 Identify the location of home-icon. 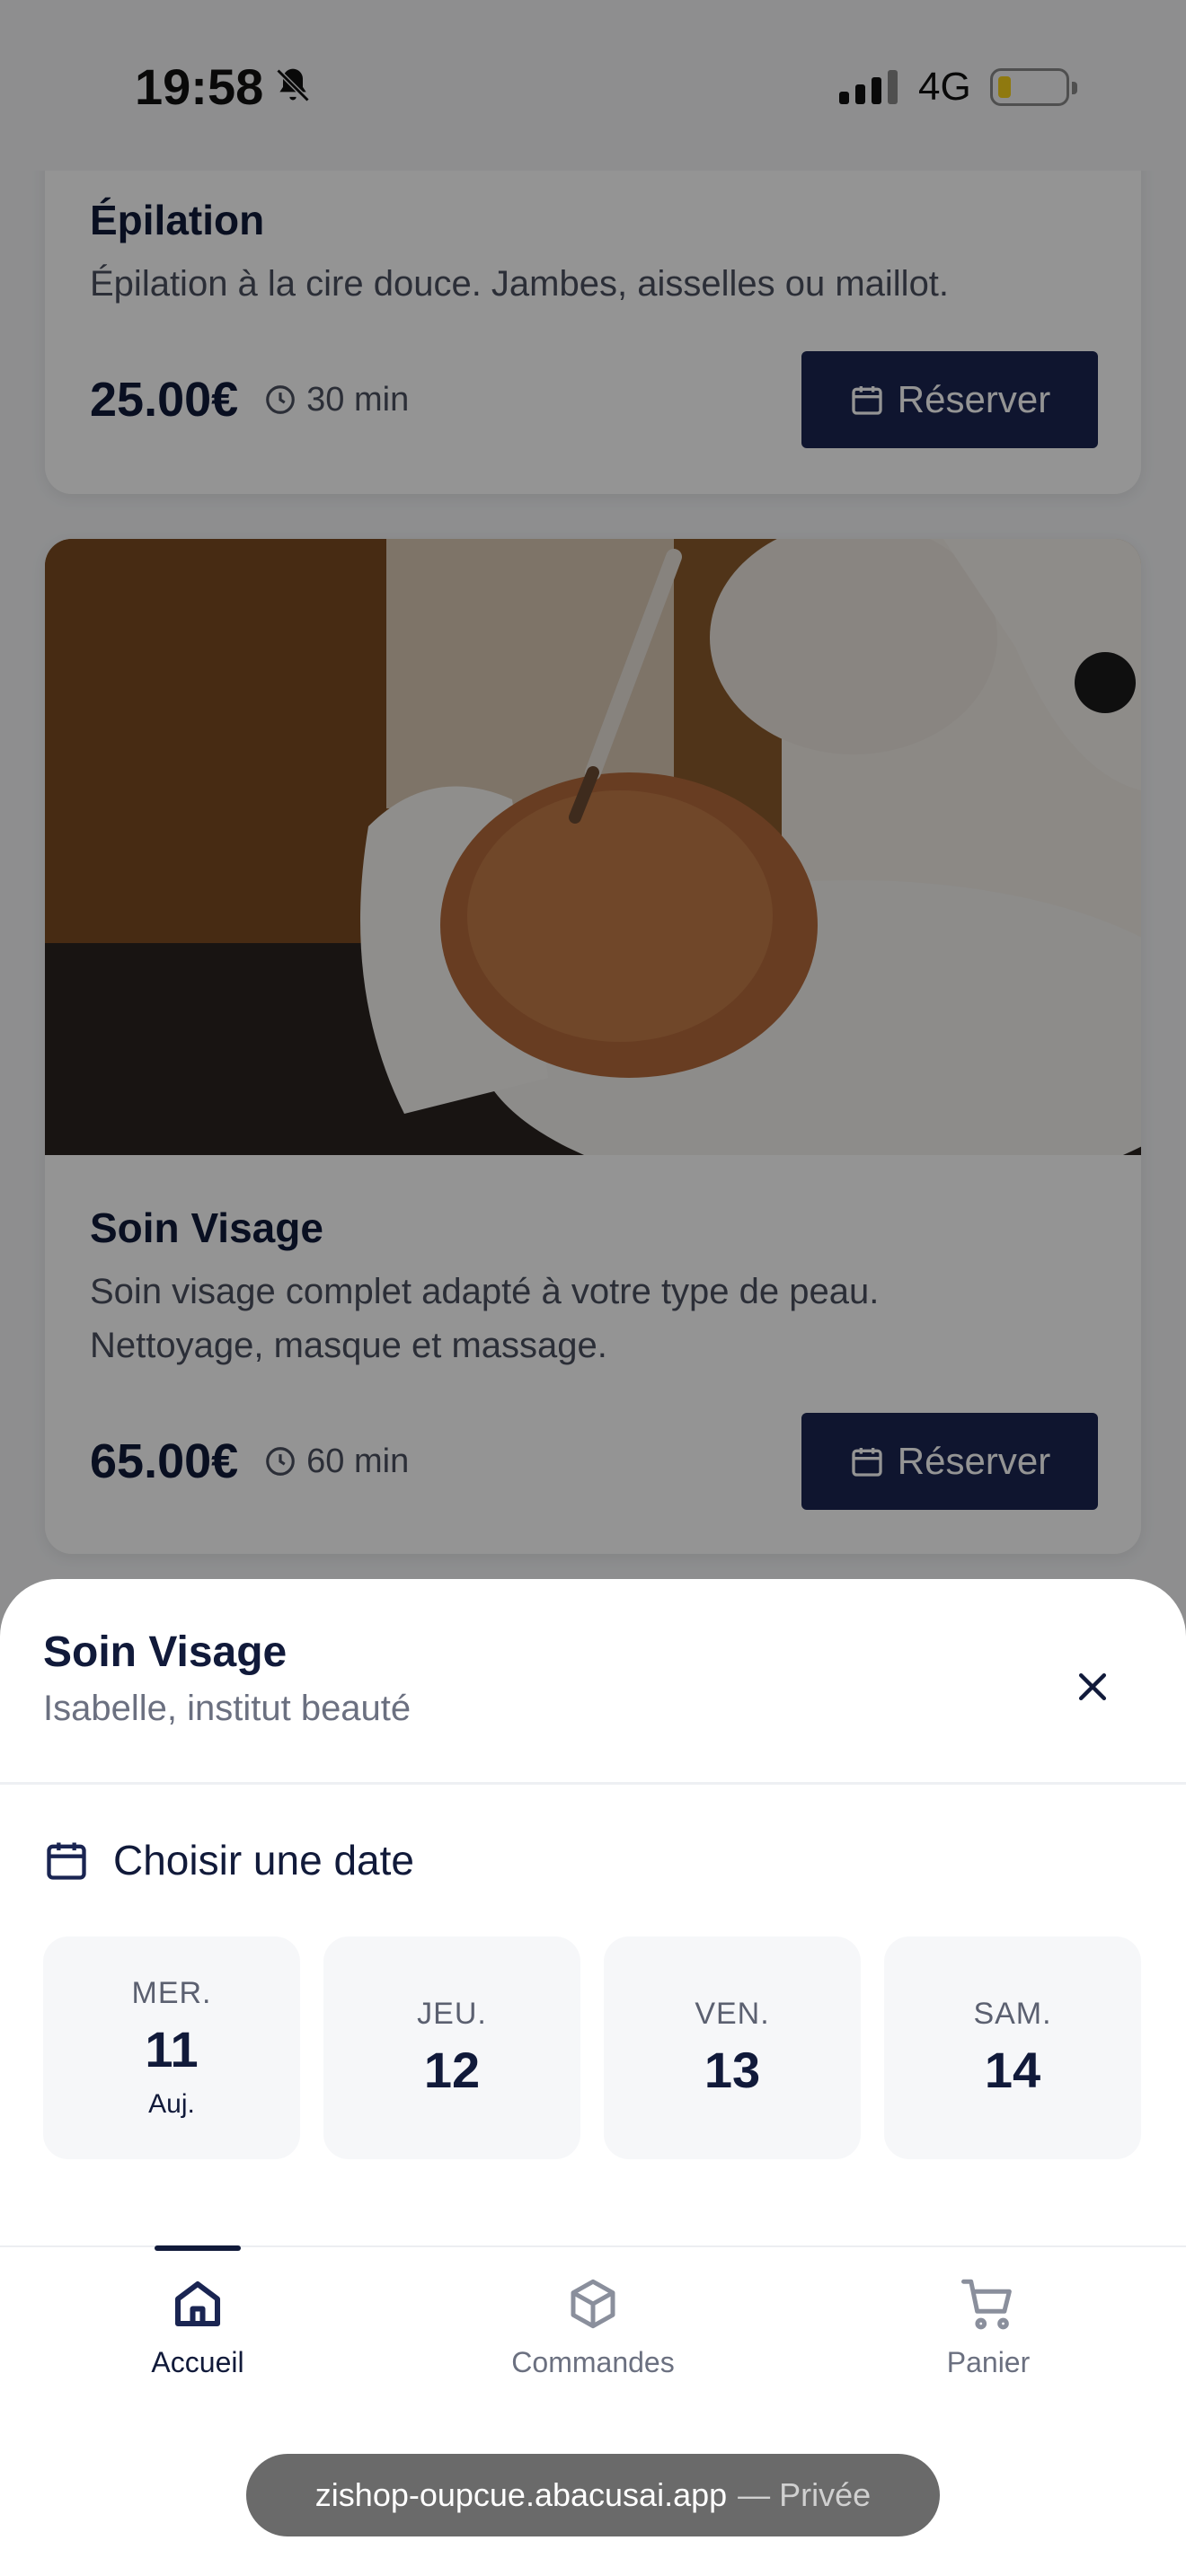
(197, 2303).